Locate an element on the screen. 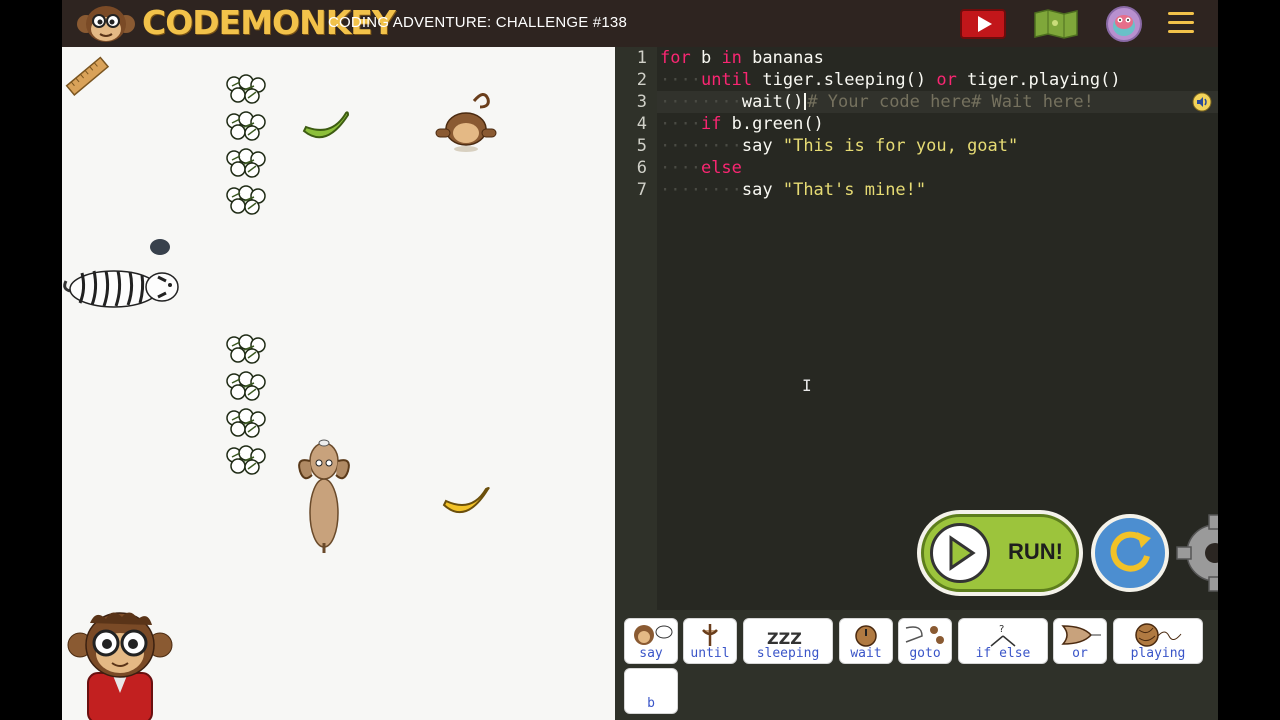 This screenshot has height=720, width=1280. palette-playing-button: playing is located at coordinates (1158, 641).